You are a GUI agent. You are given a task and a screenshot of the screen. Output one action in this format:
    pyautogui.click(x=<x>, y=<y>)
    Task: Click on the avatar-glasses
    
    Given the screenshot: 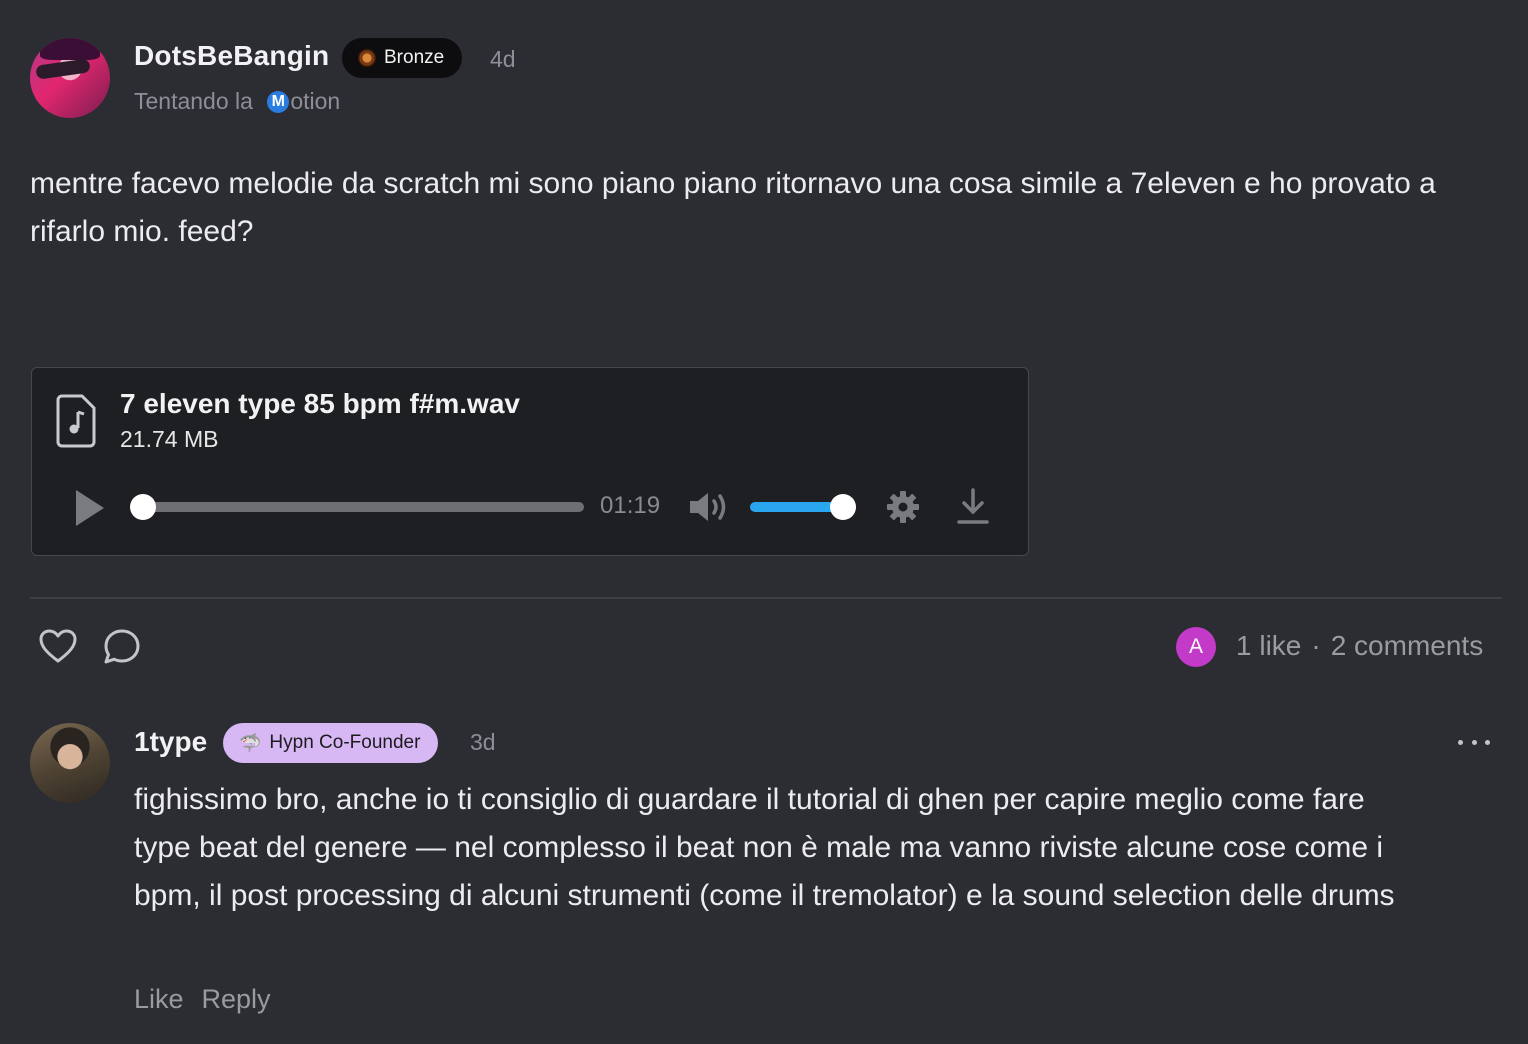 What is the action you would take?
    pyautogui.click(x=63, y=69)
    